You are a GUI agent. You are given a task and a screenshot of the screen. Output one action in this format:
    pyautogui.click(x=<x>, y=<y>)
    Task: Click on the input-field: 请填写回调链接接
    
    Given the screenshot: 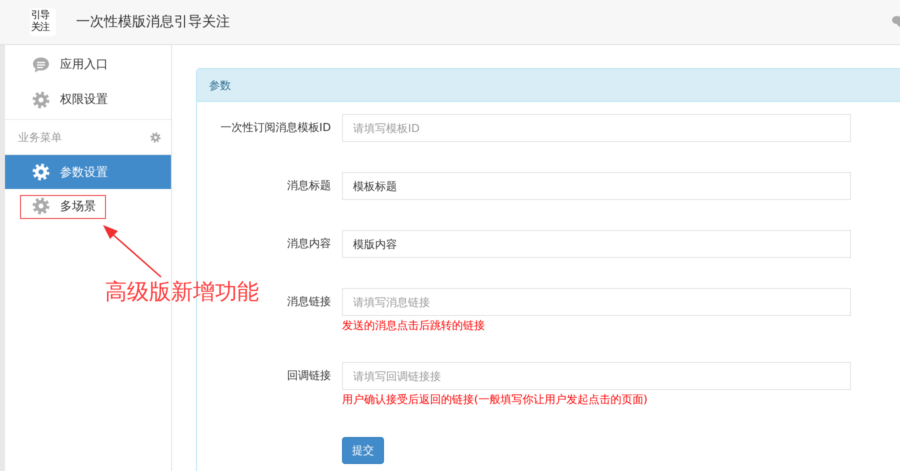 What is the action you would take?
    pyautogui.click(x=596, y=376)
    